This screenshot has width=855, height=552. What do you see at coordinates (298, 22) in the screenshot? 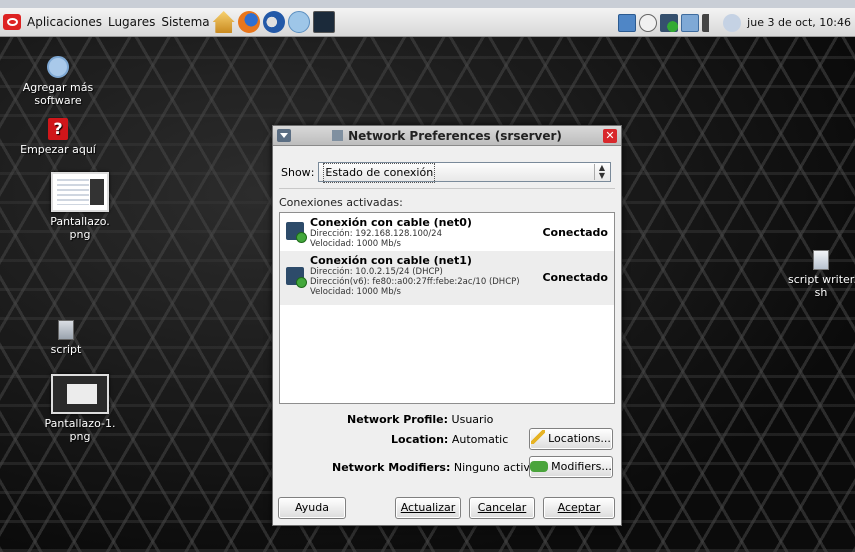
I see `update-manager-icon` at bounding box center [298, 22].